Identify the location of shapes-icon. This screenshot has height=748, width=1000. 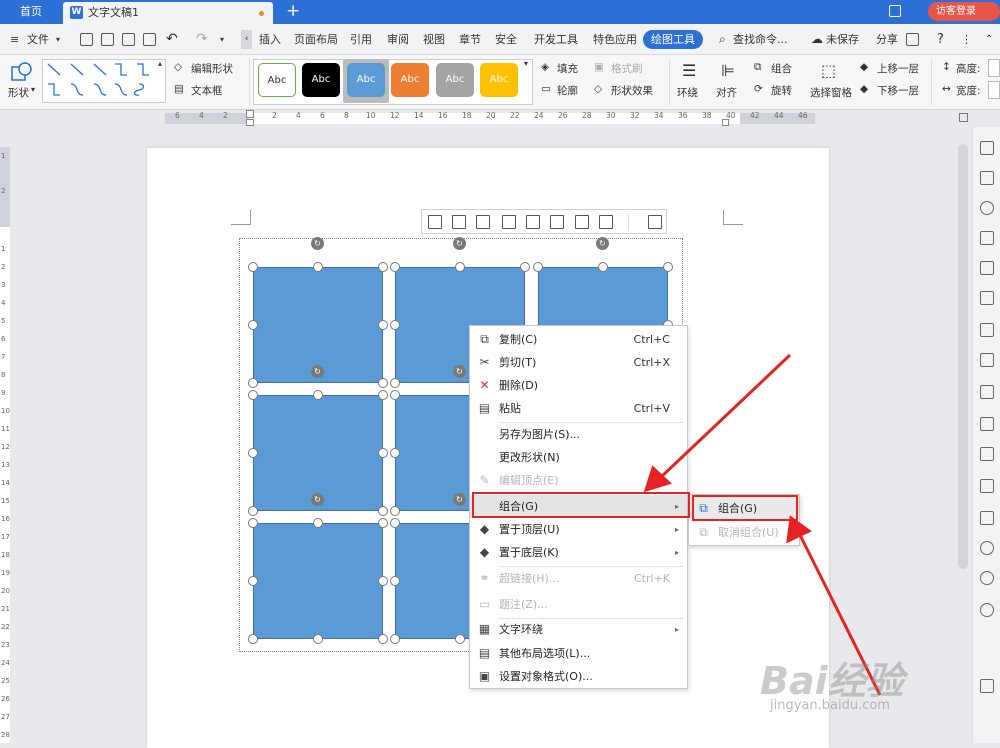
(987, 238).